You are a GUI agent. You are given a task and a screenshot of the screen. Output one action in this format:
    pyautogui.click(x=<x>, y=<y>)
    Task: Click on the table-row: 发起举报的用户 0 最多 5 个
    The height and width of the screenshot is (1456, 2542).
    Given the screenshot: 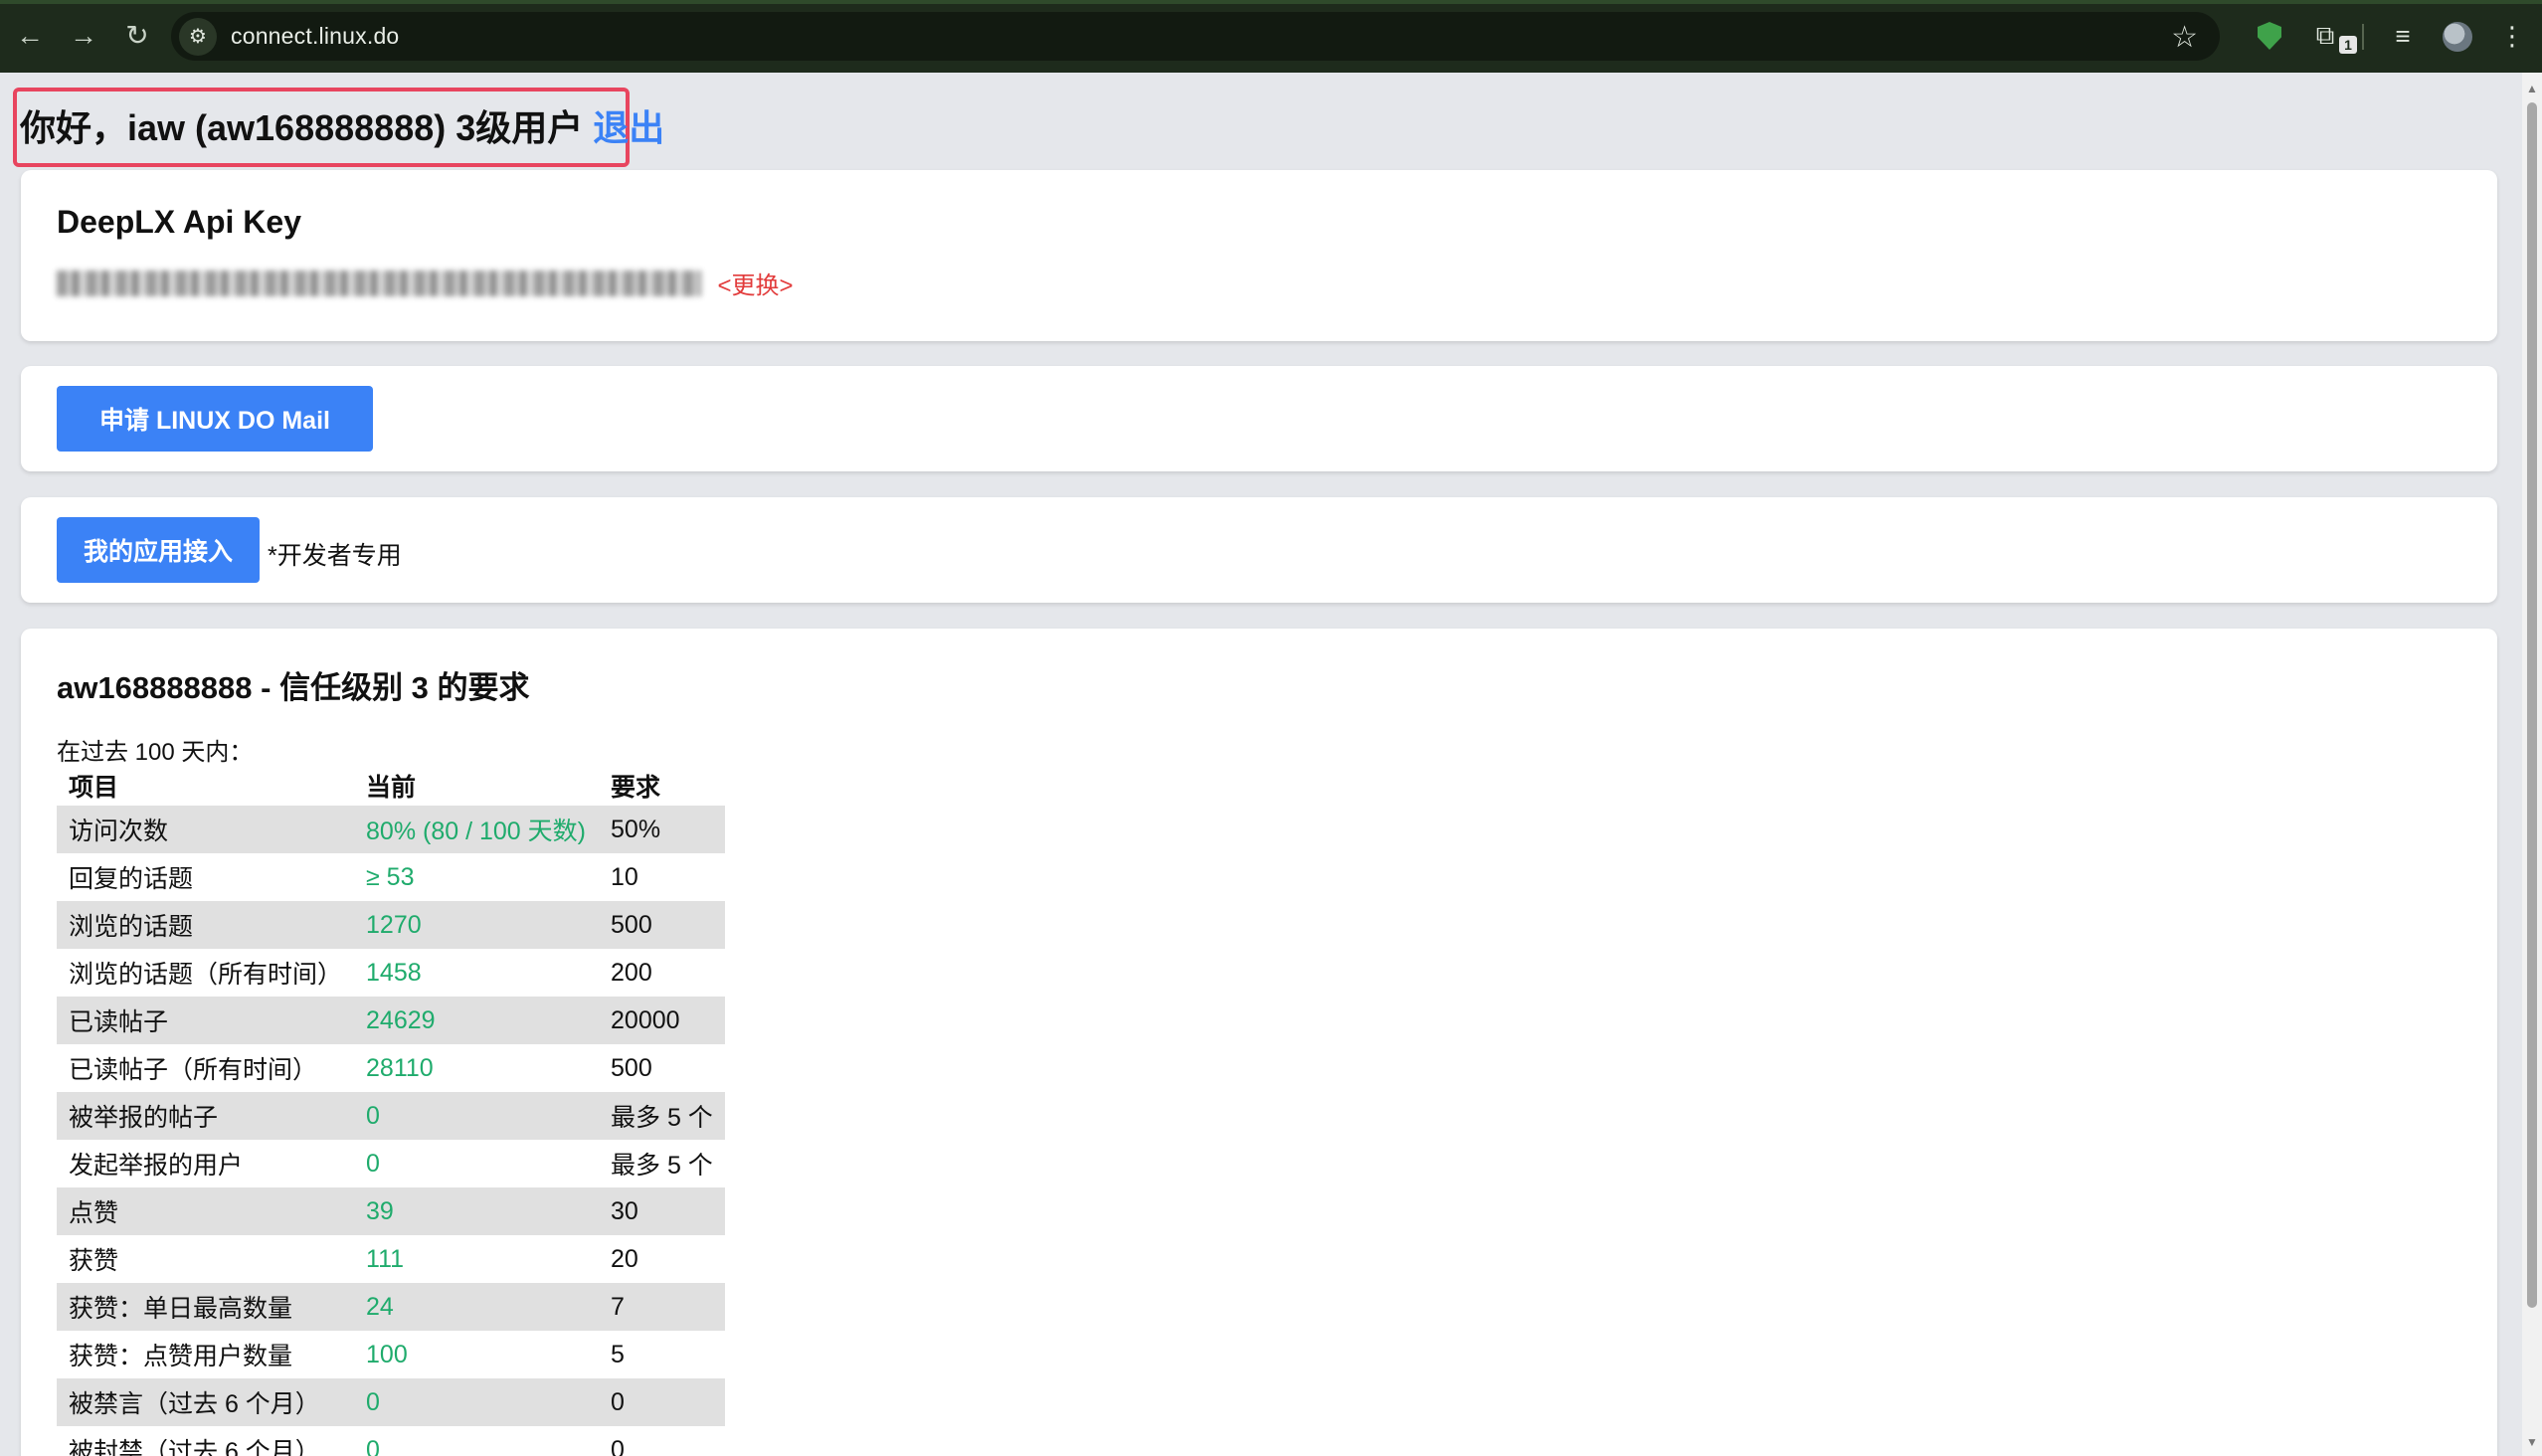 What is the action you would take?
    pyautogui.click(x=391, y=1163)
    